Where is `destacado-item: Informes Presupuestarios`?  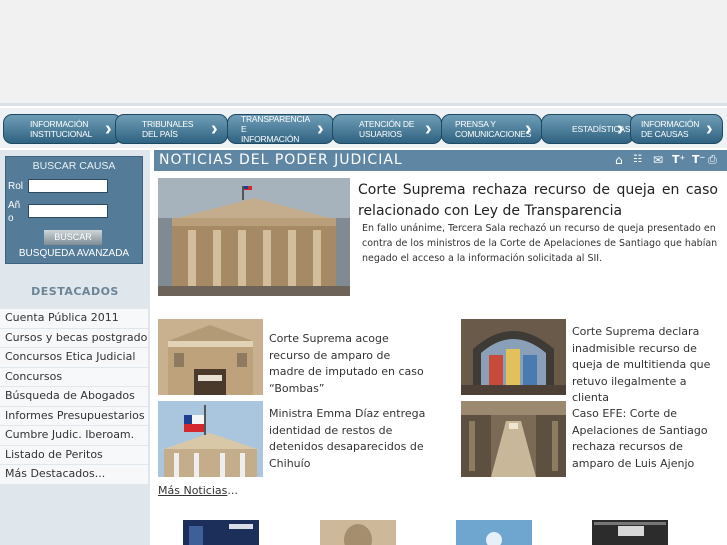
destacado-item: Informes Presupuestarios is located at coordinates (74, 415).